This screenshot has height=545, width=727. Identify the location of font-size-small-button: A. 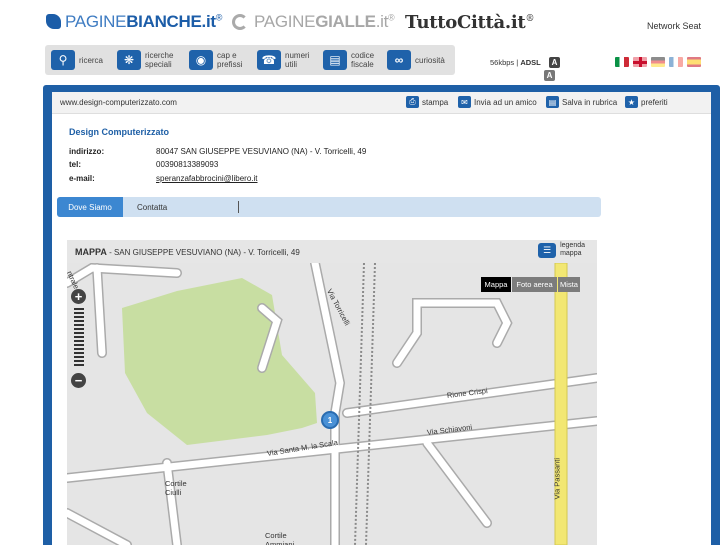
(549, 75).